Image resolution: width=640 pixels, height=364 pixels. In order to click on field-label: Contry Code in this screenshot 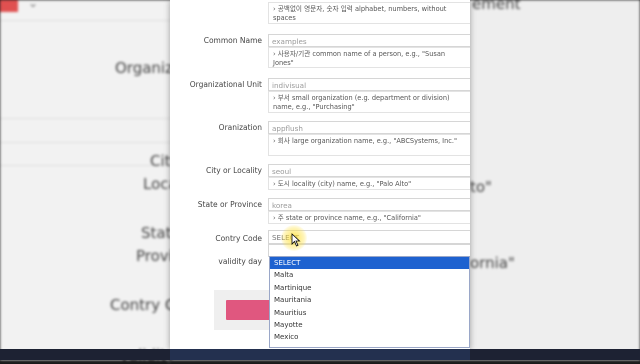, I will do `click(238, 238)`.